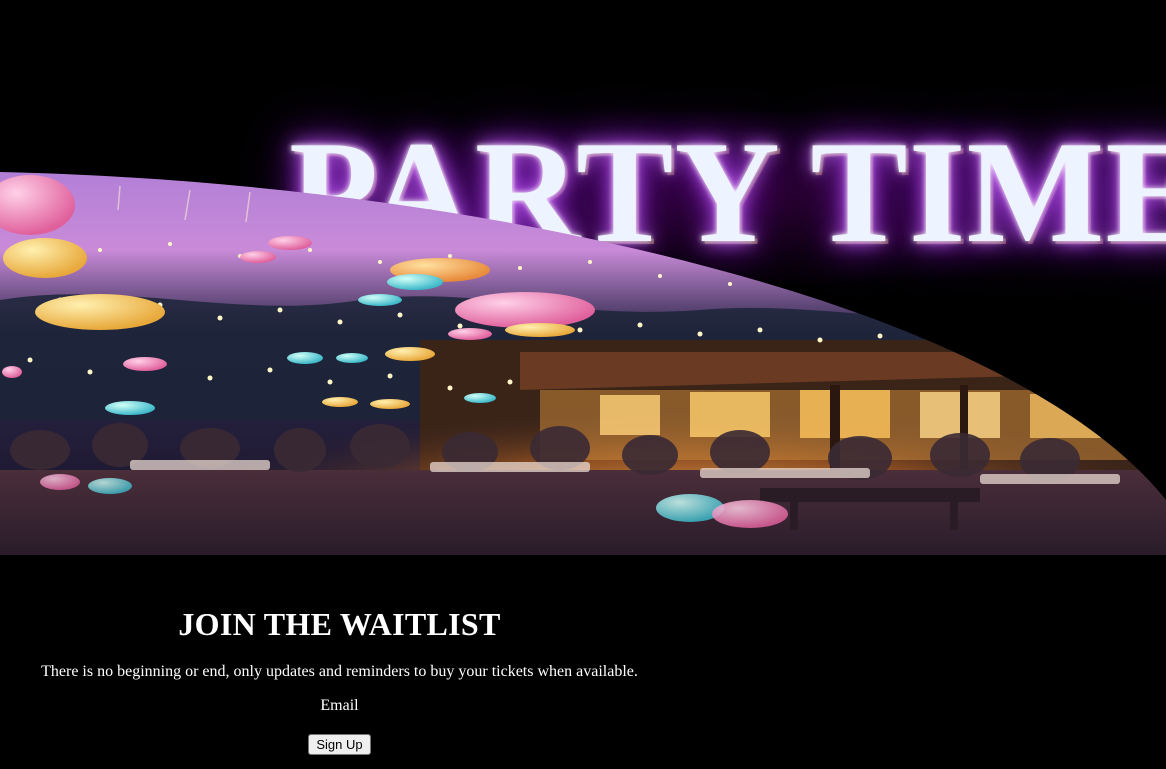 The height and width of the screenshot is (769, 1166). I want to click on email-label: Email, so click(339, 705).